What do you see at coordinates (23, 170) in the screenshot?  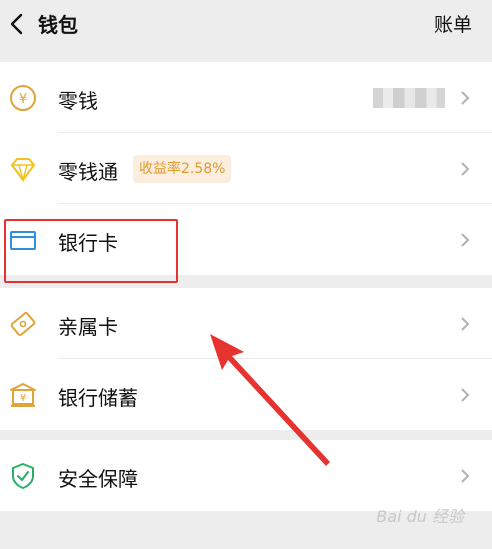 I see `diamond-icon` at bounding box center [23, 170].